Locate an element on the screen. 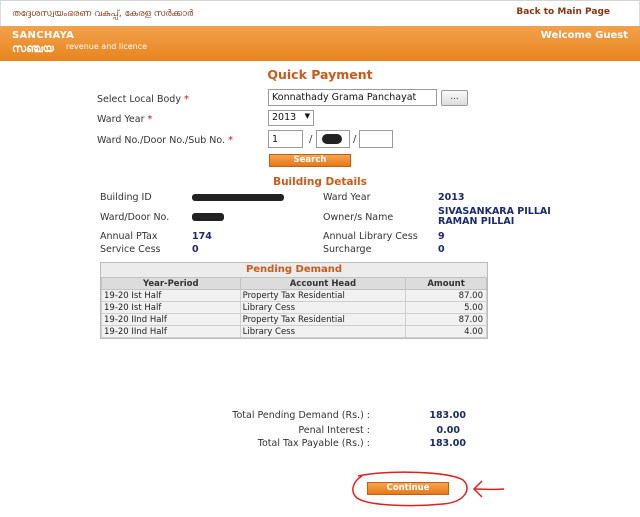  total-pending-value: 183.00 is located at coordinates (447, 415).